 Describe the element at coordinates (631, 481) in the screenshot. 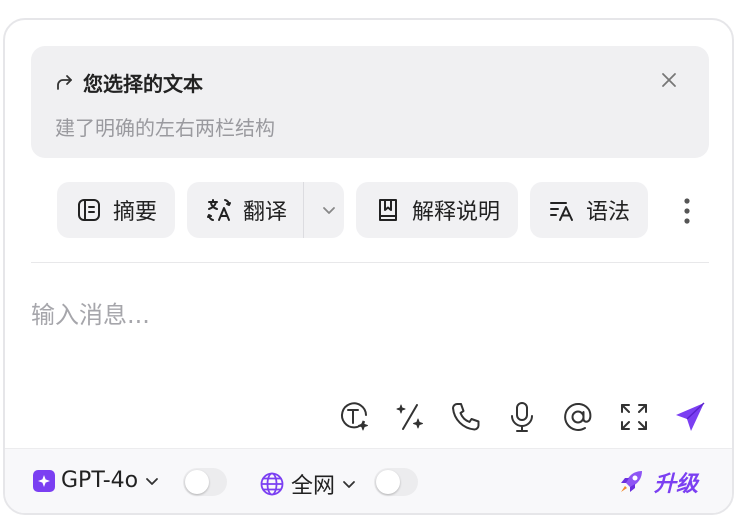

I see `rocket-icon` at that location.